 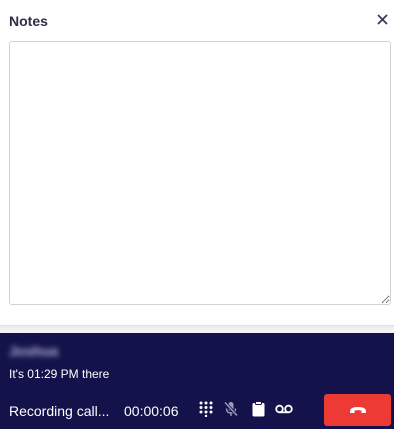 I want to click on voicemail-icon, so click(x=284, y=409).